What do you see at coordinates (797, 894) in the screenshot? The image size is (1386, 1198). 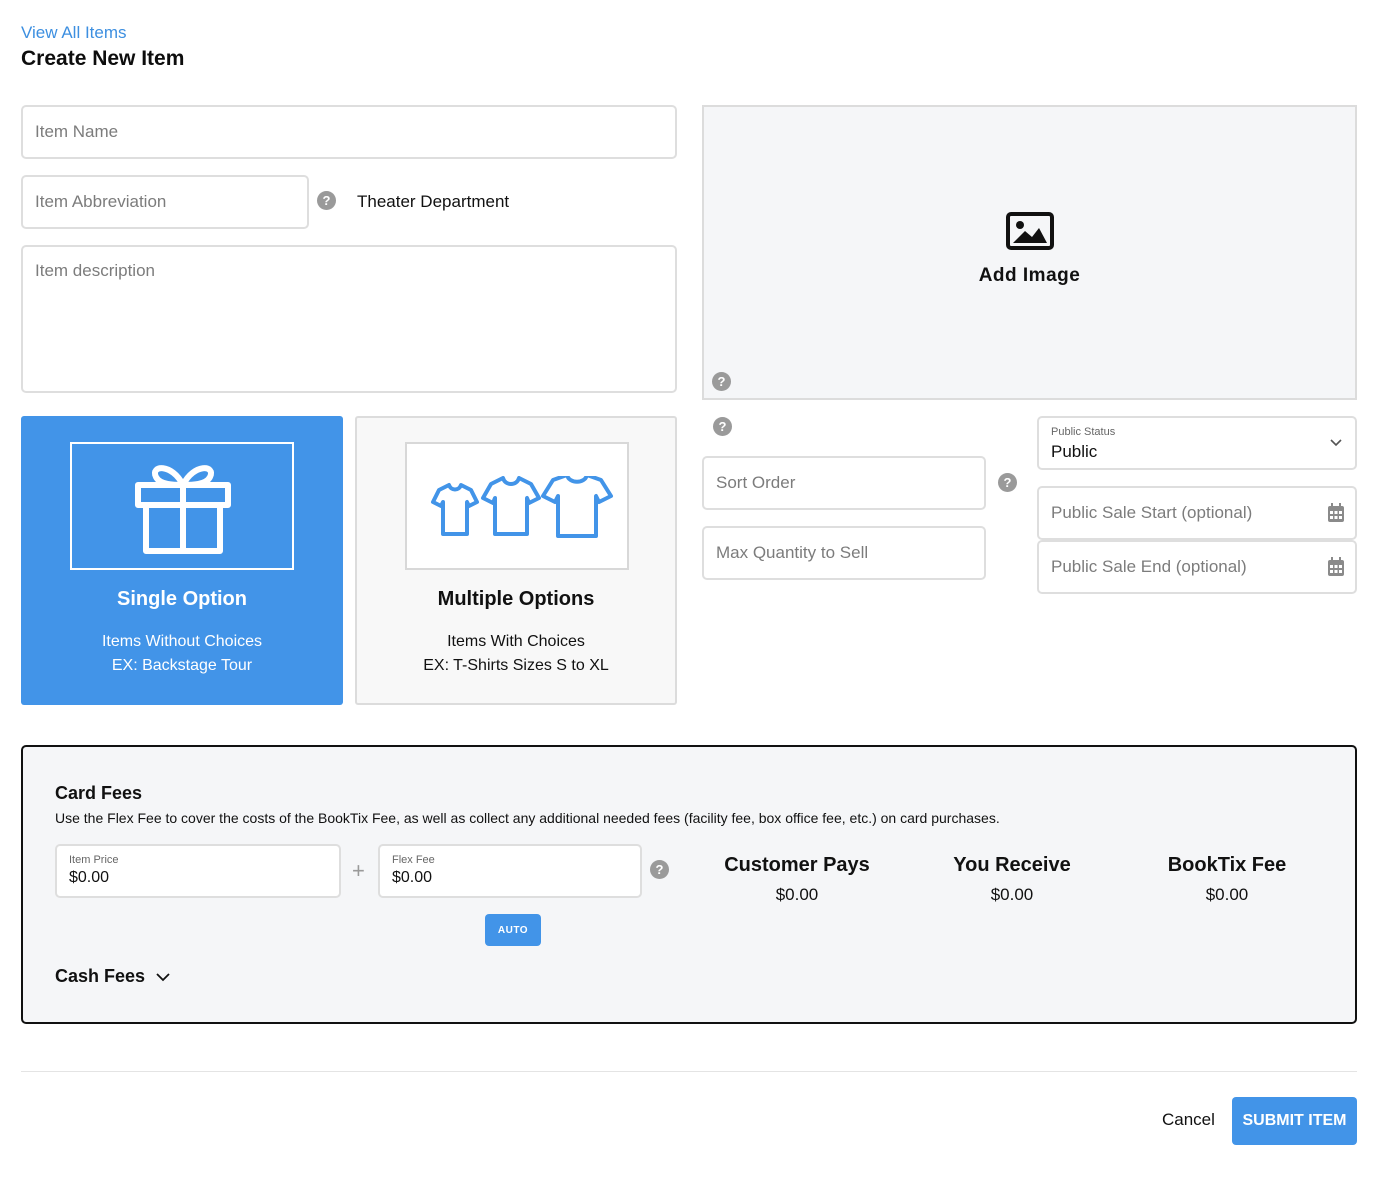 I see `customer-pays-value: $0.00` at bounding box center [797, 894].